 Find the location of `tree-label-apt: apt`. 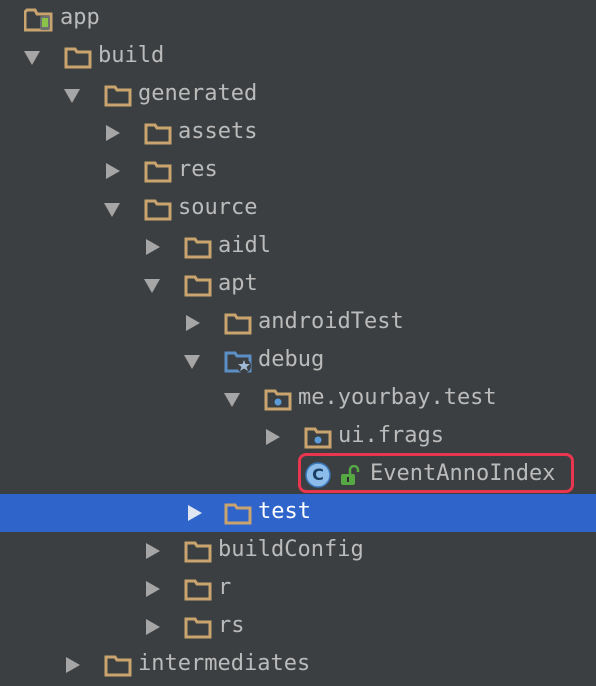

tree-label-apt: apt is located at coordinates (238, 283).